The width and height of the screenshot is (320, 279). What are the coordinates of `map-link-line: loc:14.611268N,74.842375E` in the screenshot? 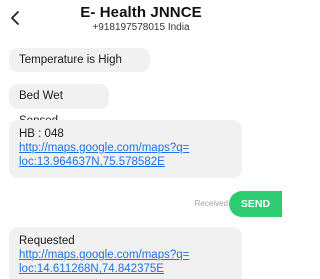 It's located at (91, 269).